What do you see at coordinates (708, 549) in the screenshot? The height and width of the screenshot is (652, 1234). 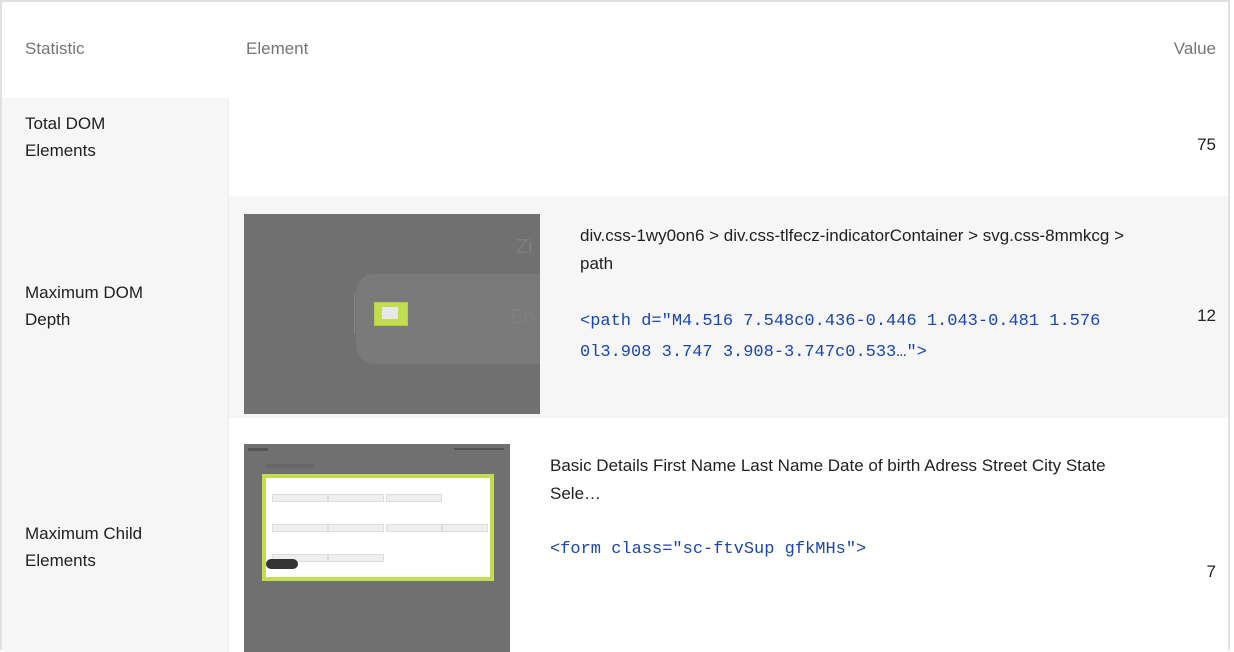 I see `element-snippet: <form class="sc-ftvSup gfkMHs">` at bounding box center [708, 549].